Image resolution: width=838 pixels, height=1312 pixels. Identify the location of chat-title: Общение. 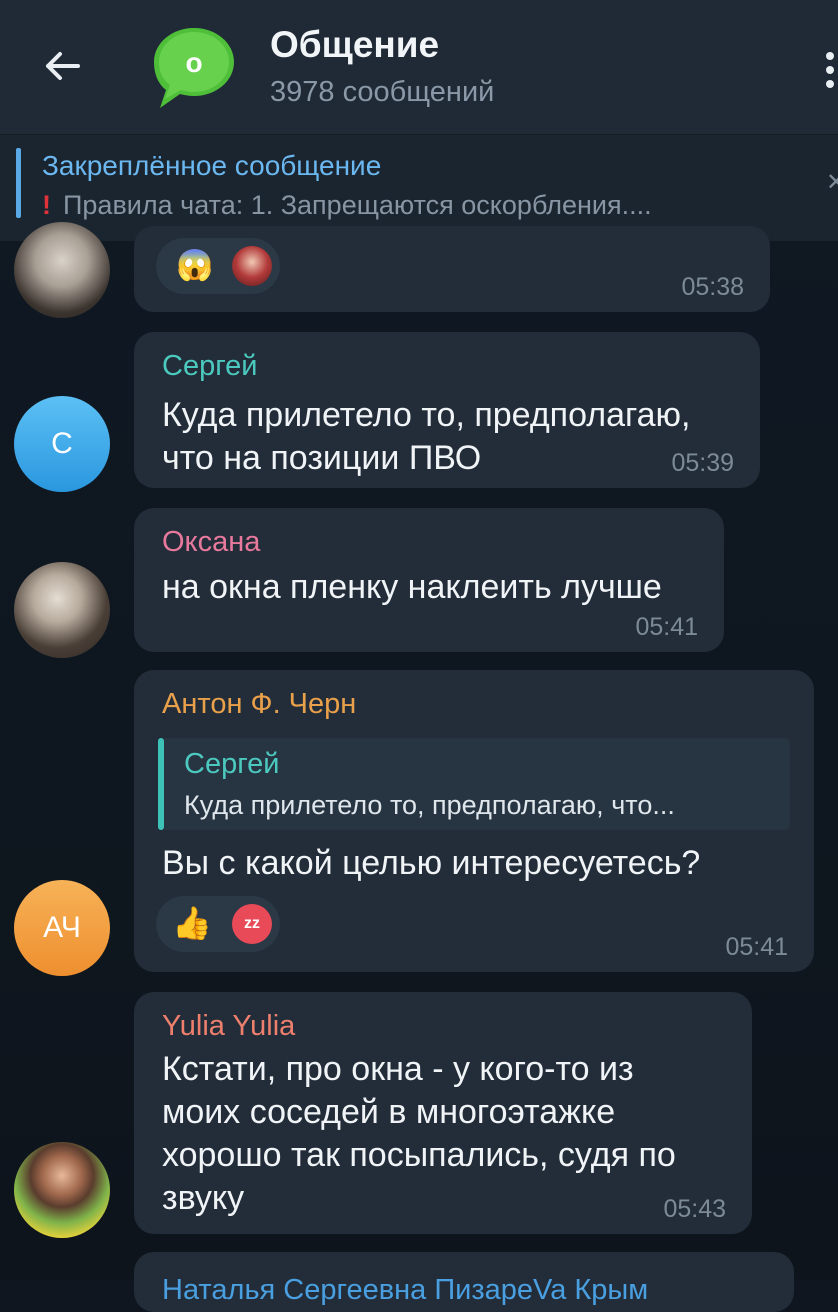
(354, 45).